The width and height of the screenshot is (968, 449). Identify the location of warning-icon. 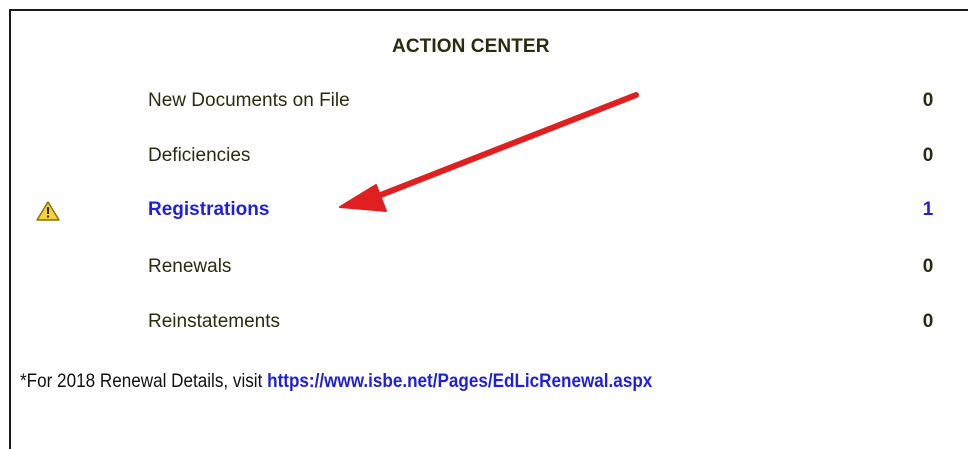
(48, 211).